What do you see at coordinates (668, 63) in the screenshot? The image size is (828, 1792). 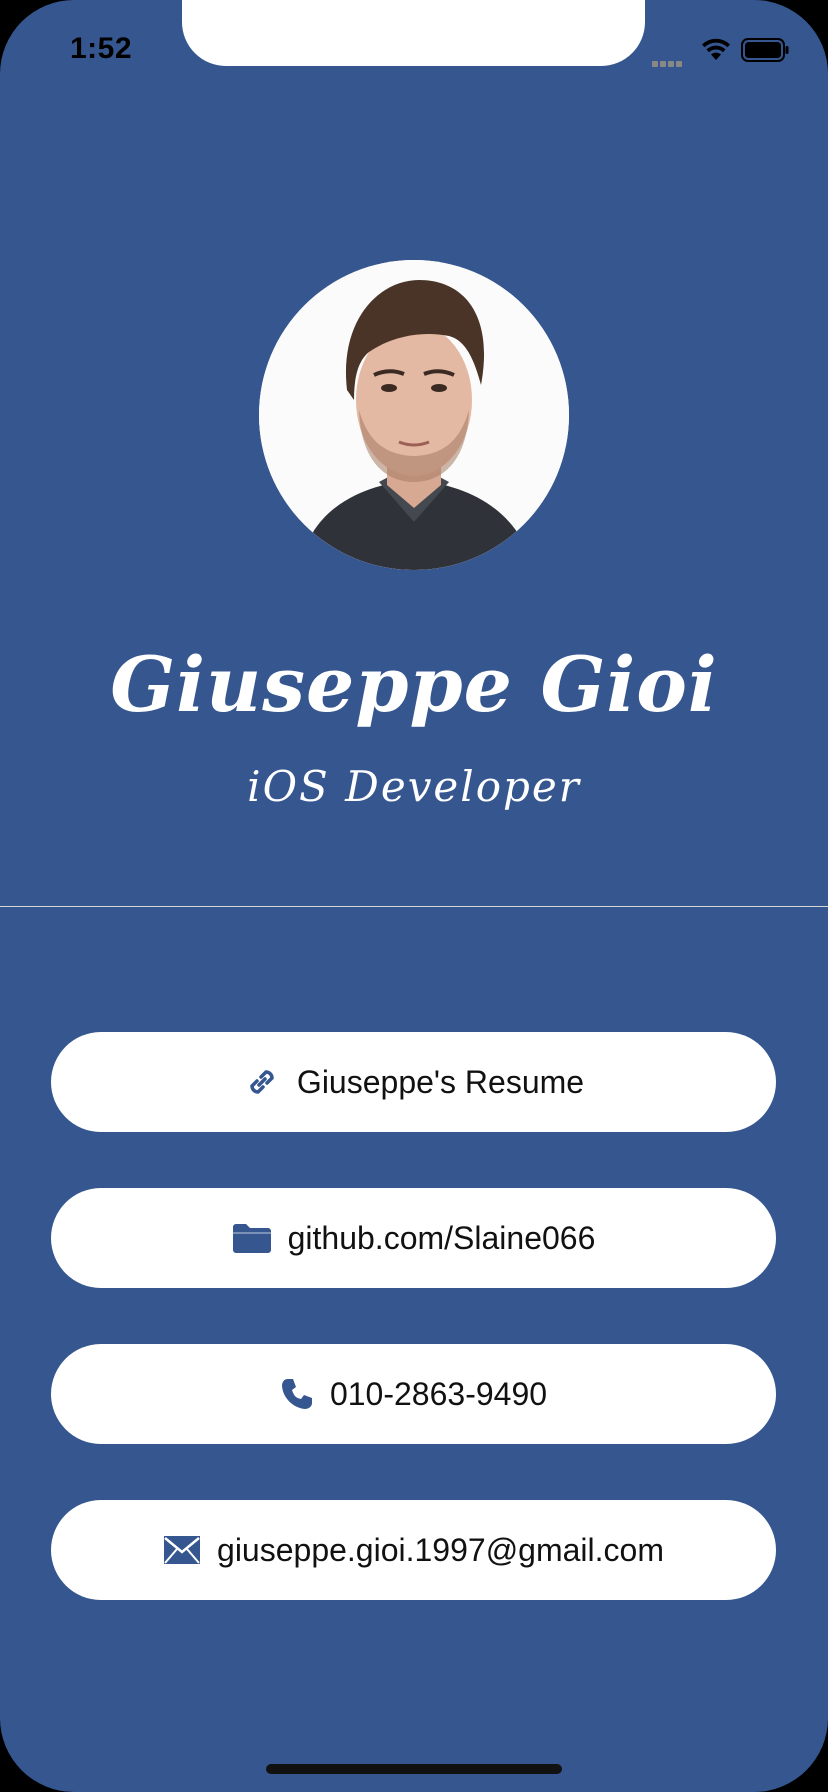 I see `signal-strength-icon` at bounding box center [668, 63].